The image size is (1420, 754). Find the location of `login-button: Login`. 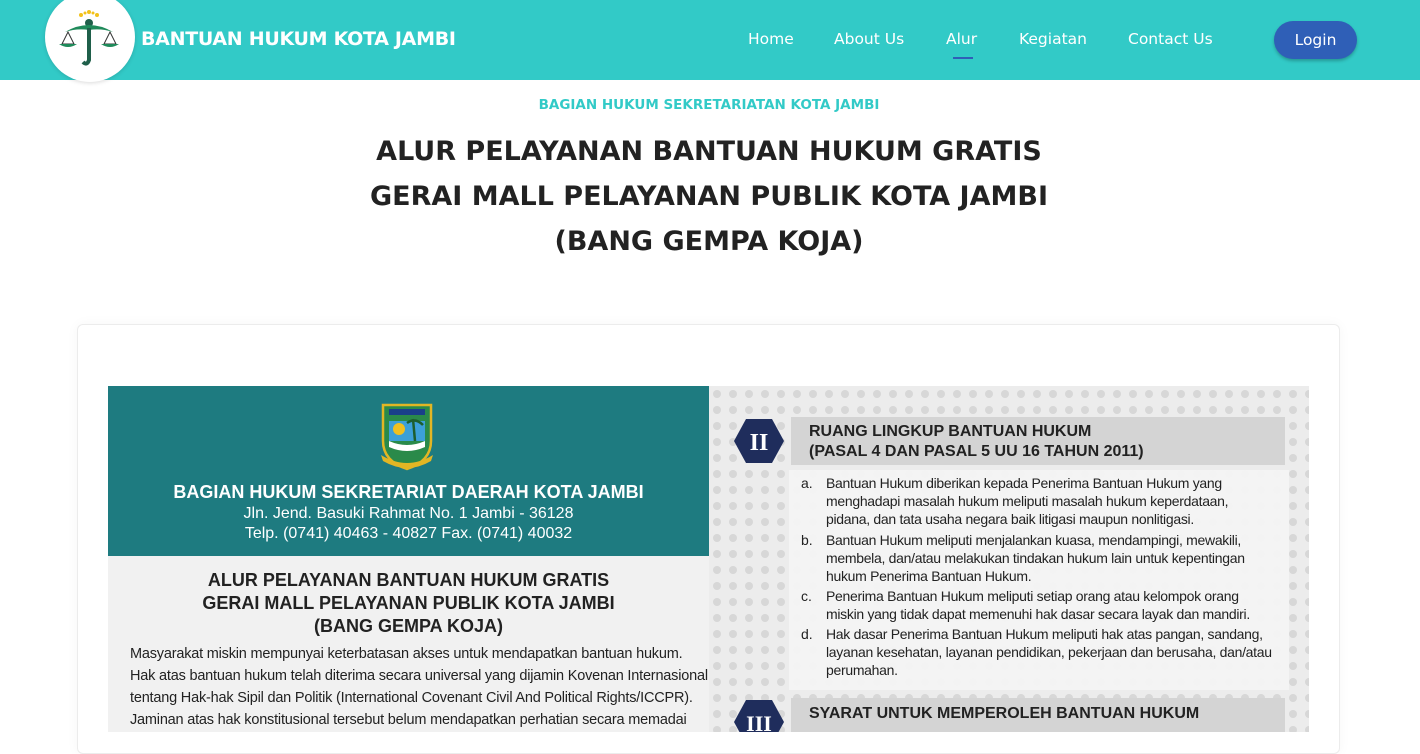

login-button: Login is located at coordinates (1315, 40).